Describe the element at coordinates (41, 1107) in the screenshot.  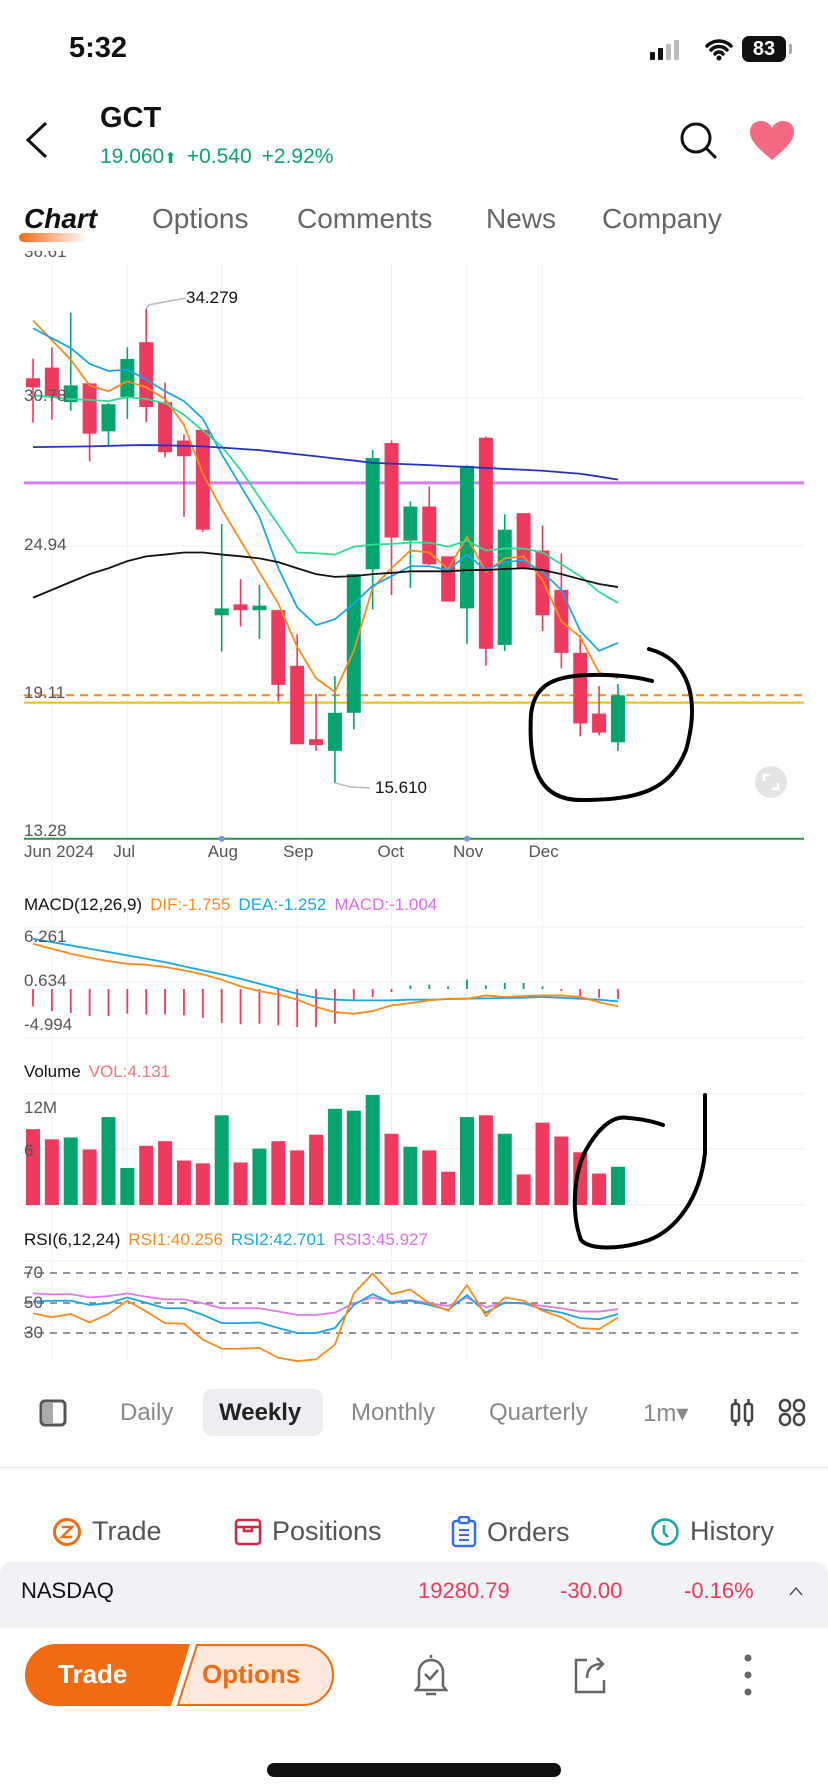
I see `volume-y-label: 12M` at that location.